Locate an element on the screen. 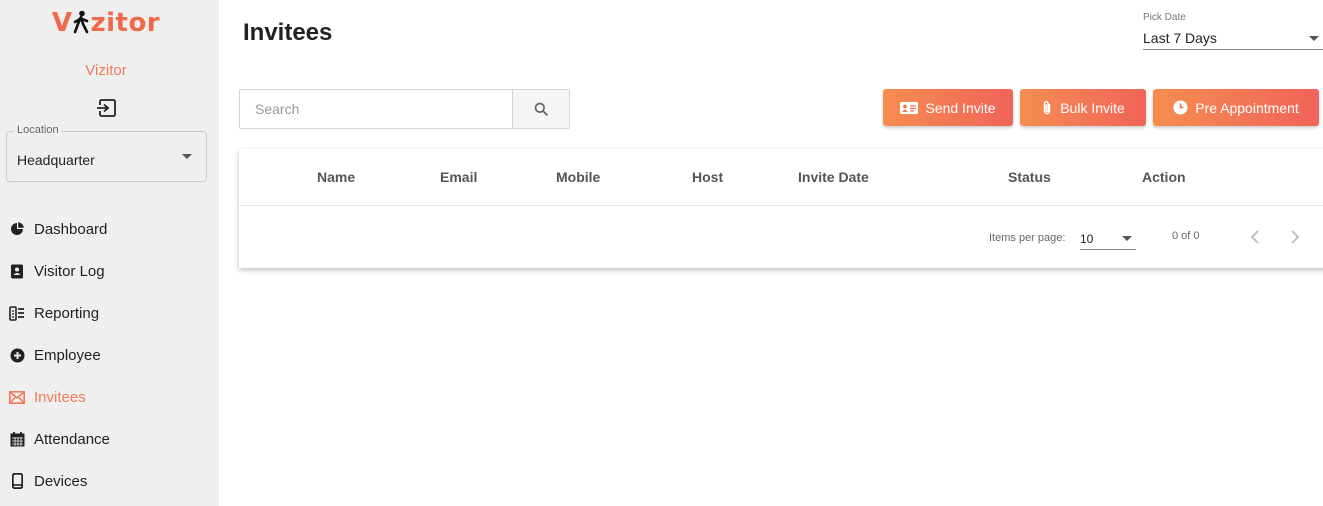  items-per-page-label: Items per page: is located at coordinates (1027, 238).